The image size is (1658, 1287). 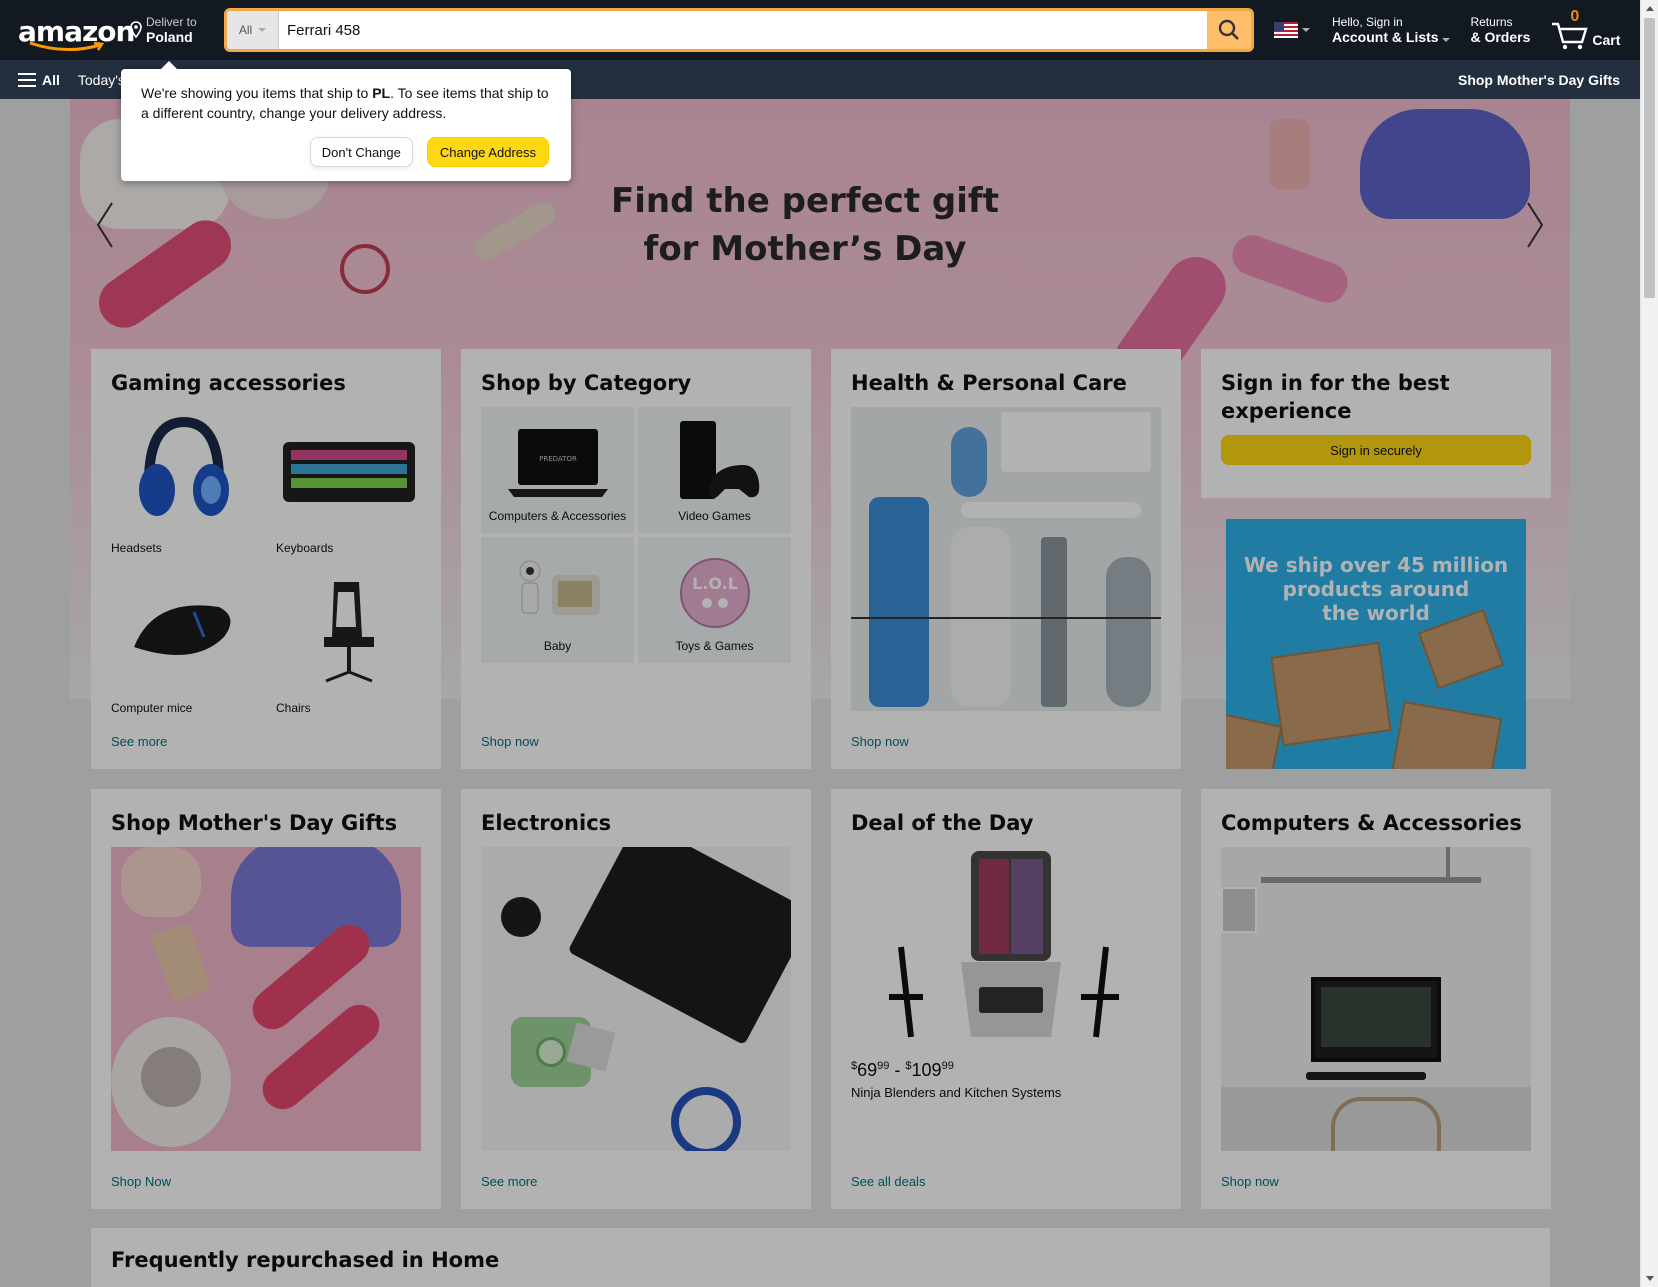 What do you see at coordinates (1649, 158) in the screenshot?
I see `scrollbar-thumb` at bounding box center [1649, 158].